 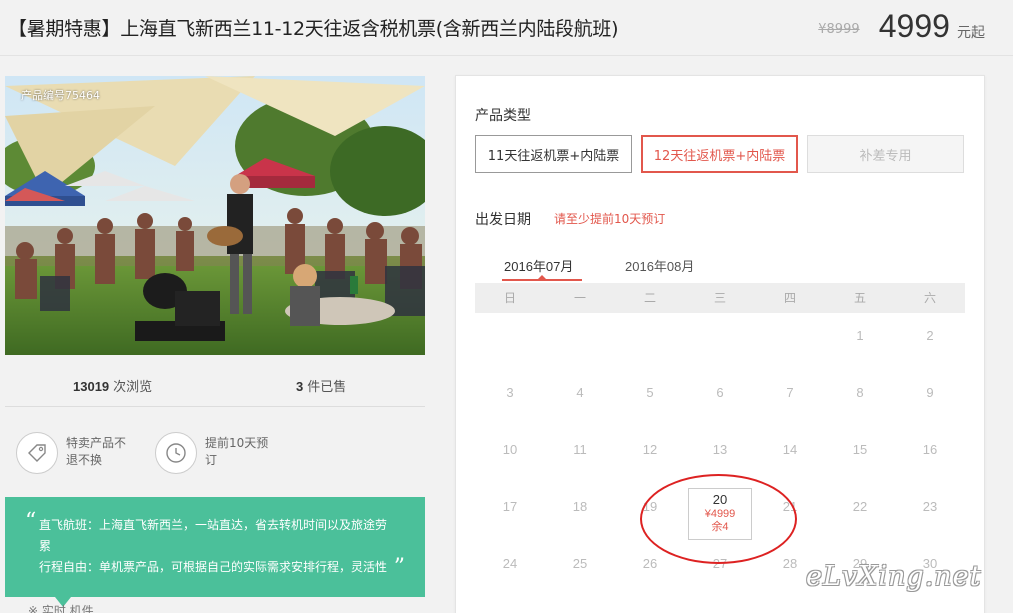 I want to click on calendar-day: 9, so click(x=930, y=392).